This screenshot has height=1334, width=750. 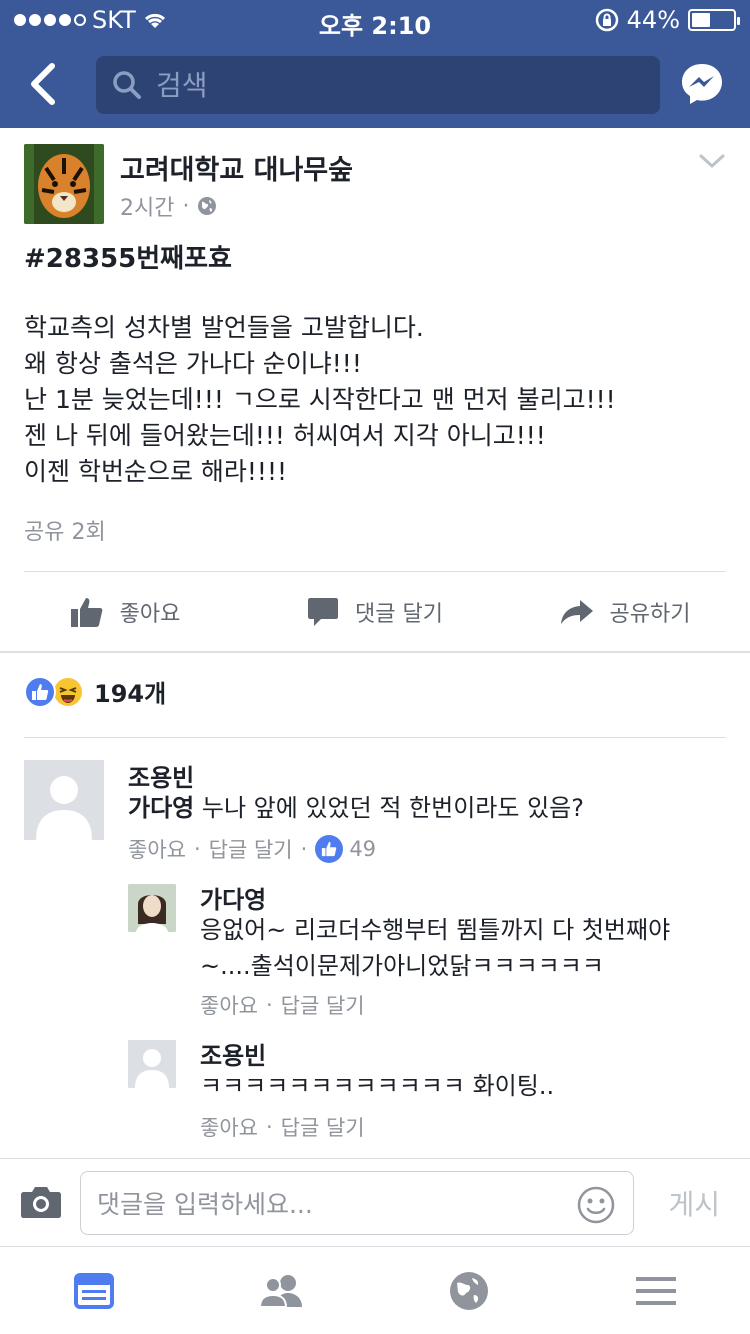 I want to click on share-button: 공유하기, so click(x=625, y=612).